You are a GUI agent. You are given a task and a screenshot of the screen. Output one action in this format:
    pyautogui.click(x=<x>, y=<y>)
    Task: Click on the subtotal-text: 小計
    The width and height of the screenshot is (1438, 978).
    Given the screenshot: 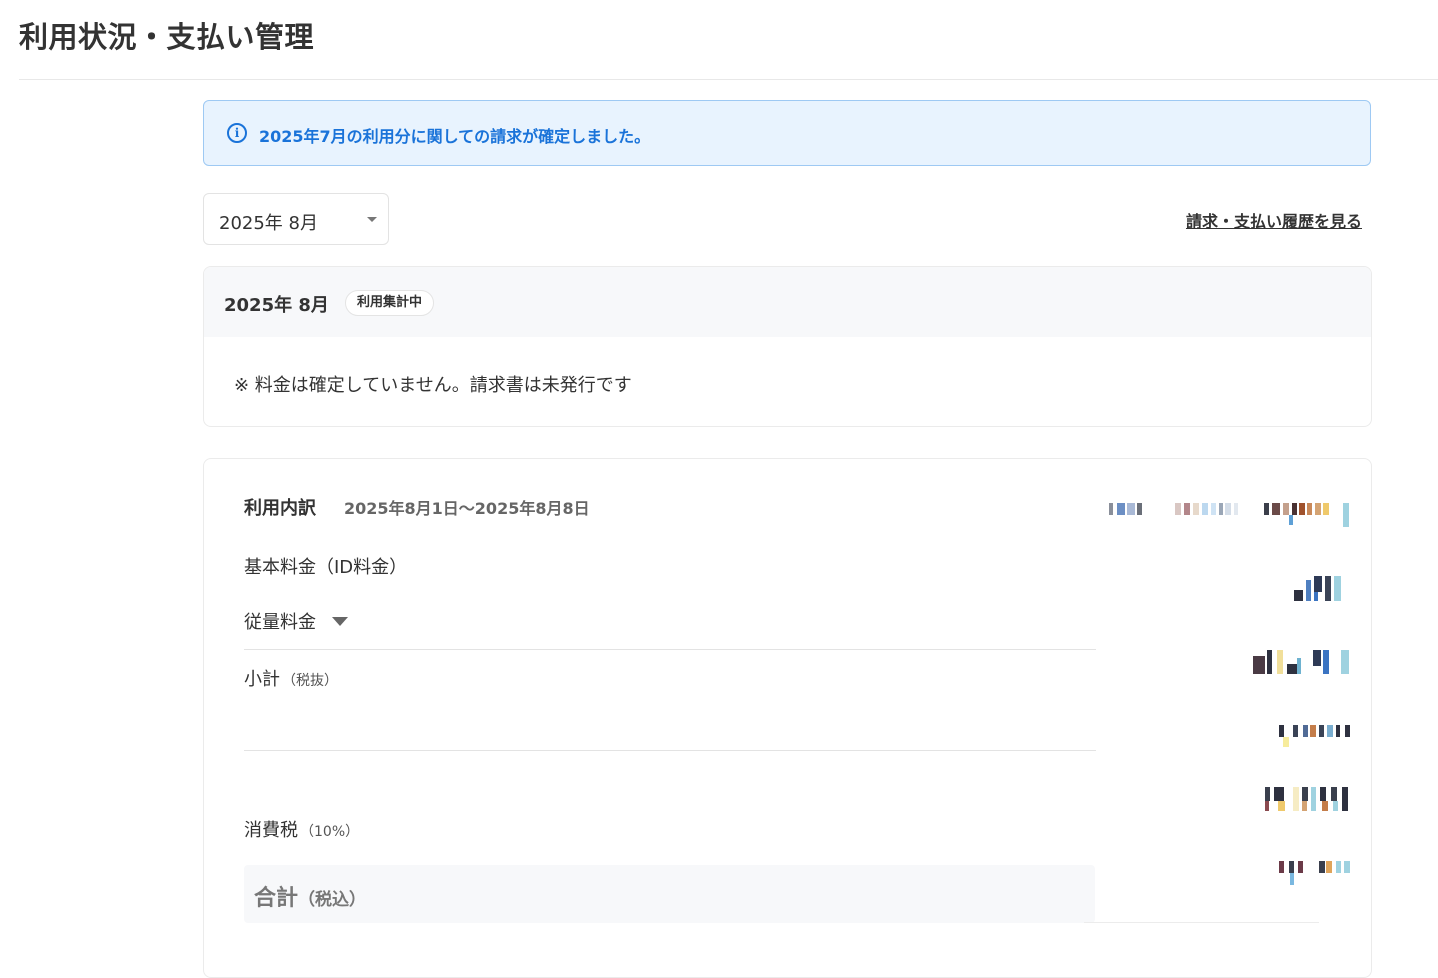 What is the action you would take?
    pyautogui.click(x=262, y=679)
    